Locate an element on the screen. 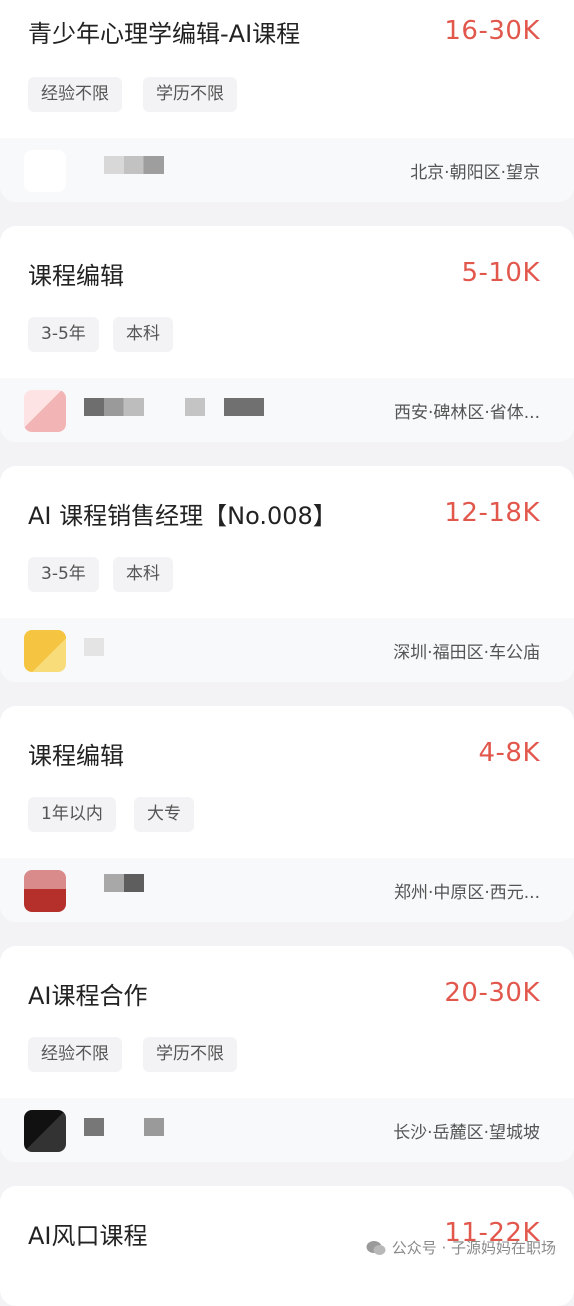 Image resolution: width=574 pixels, height=1306 pixels. company-row: 北京·朝阳区·望京 is located at coordinates (287, 170).